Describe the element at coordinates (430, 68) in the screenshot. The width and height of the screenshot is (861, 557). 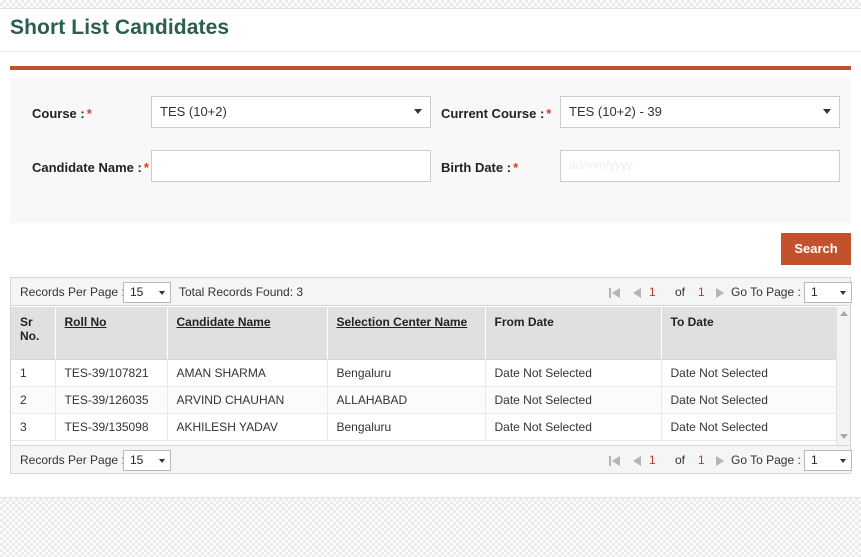
I see `accent-divider` at that location.